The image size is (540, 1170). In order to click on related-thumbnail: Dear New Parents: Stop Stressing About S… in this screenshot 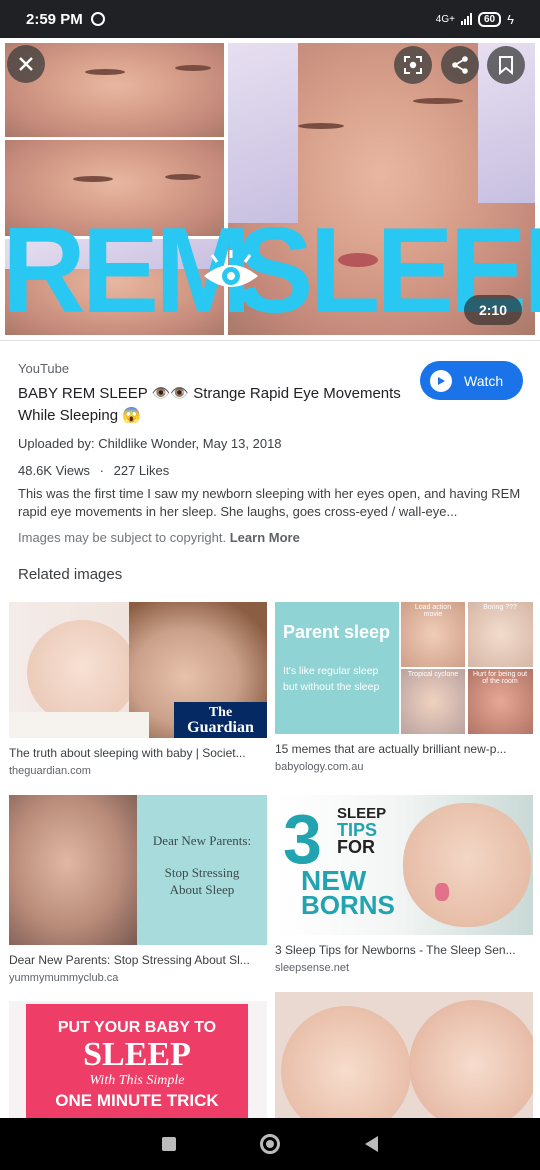, I will do `click(138, 870)`.